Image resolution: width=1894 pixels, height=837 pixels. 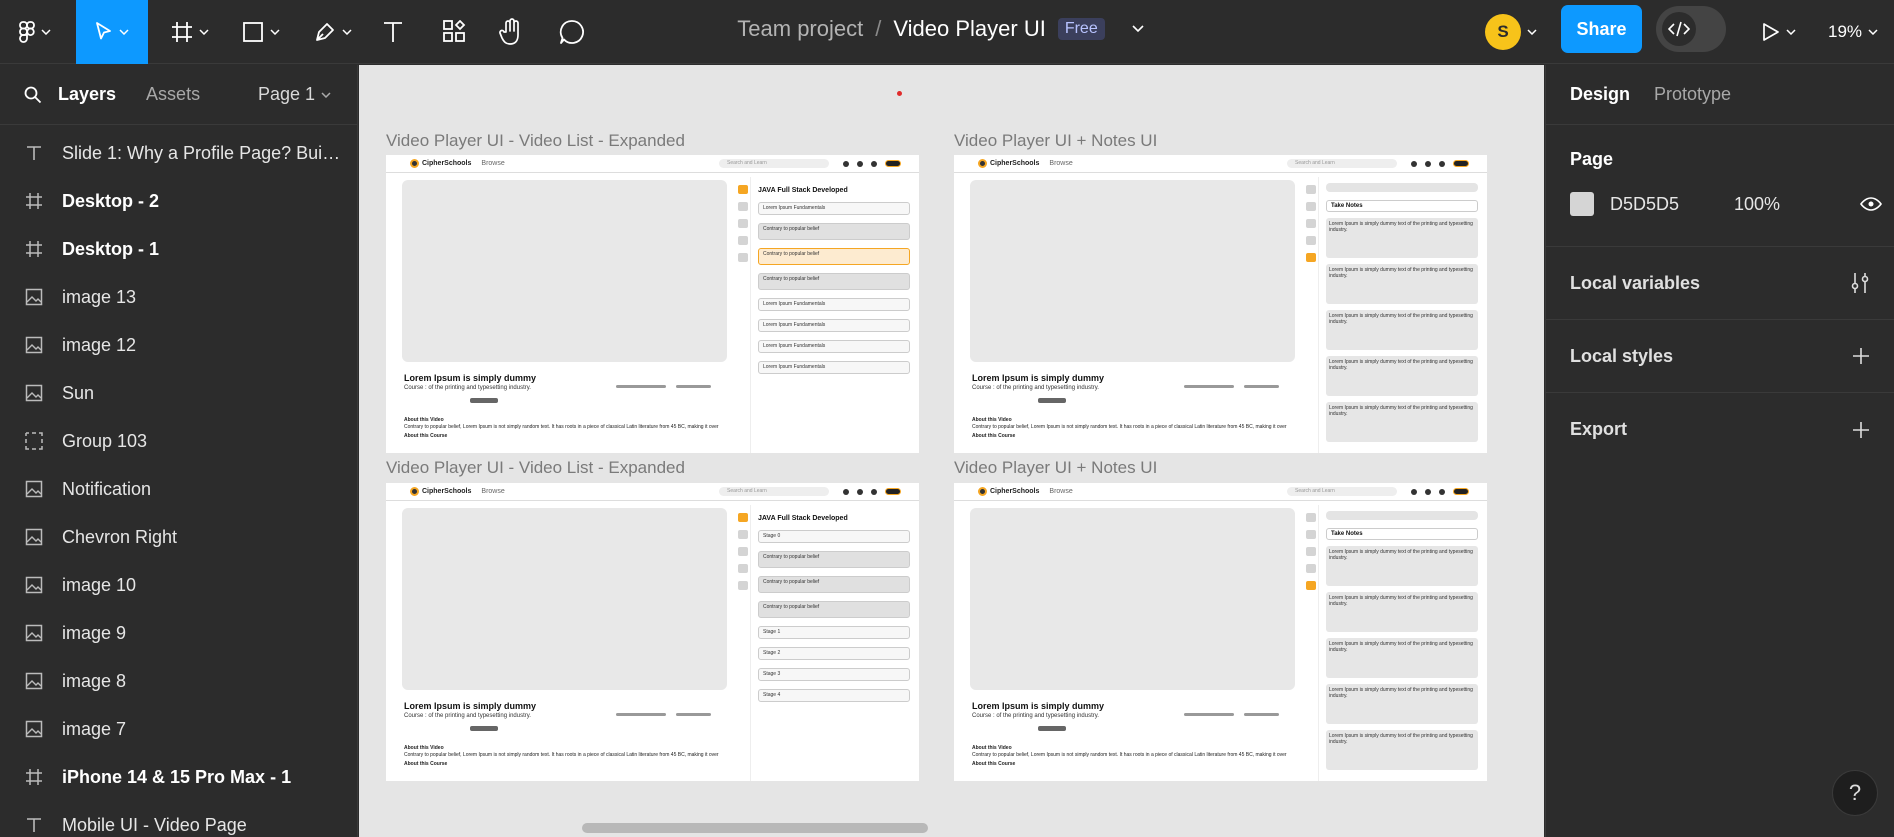 I want to click on help-button: ?, so click(x=1855, y=793).